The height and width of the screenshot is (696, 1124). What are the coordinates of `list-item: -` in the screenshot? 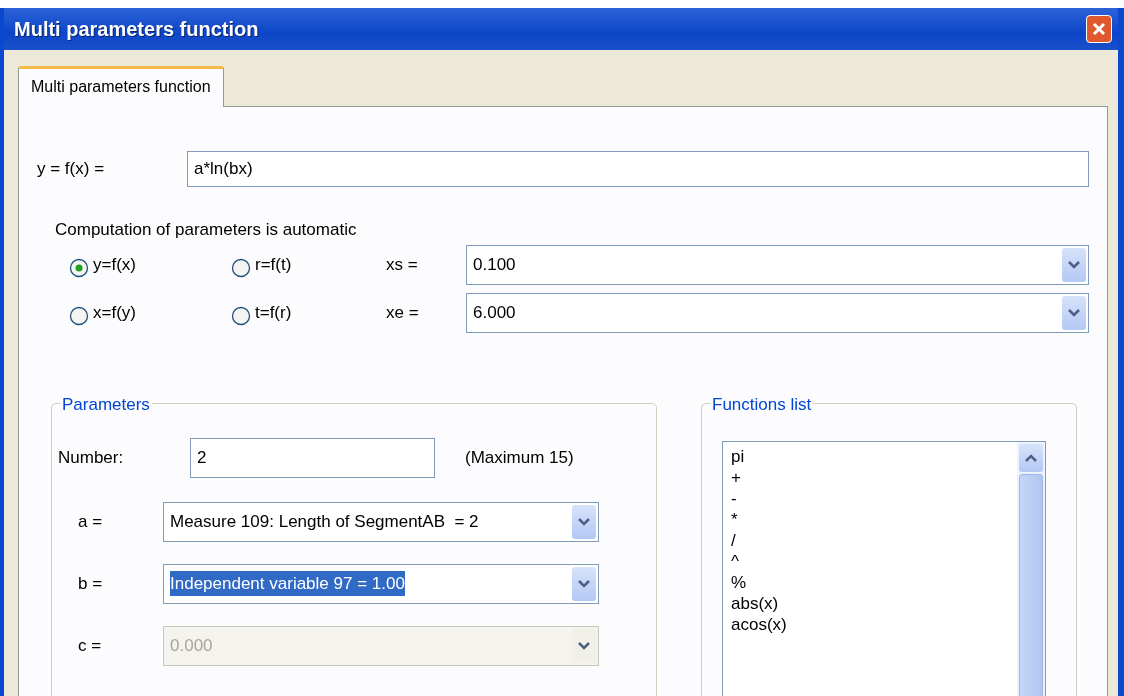 It's located at (874, 498).